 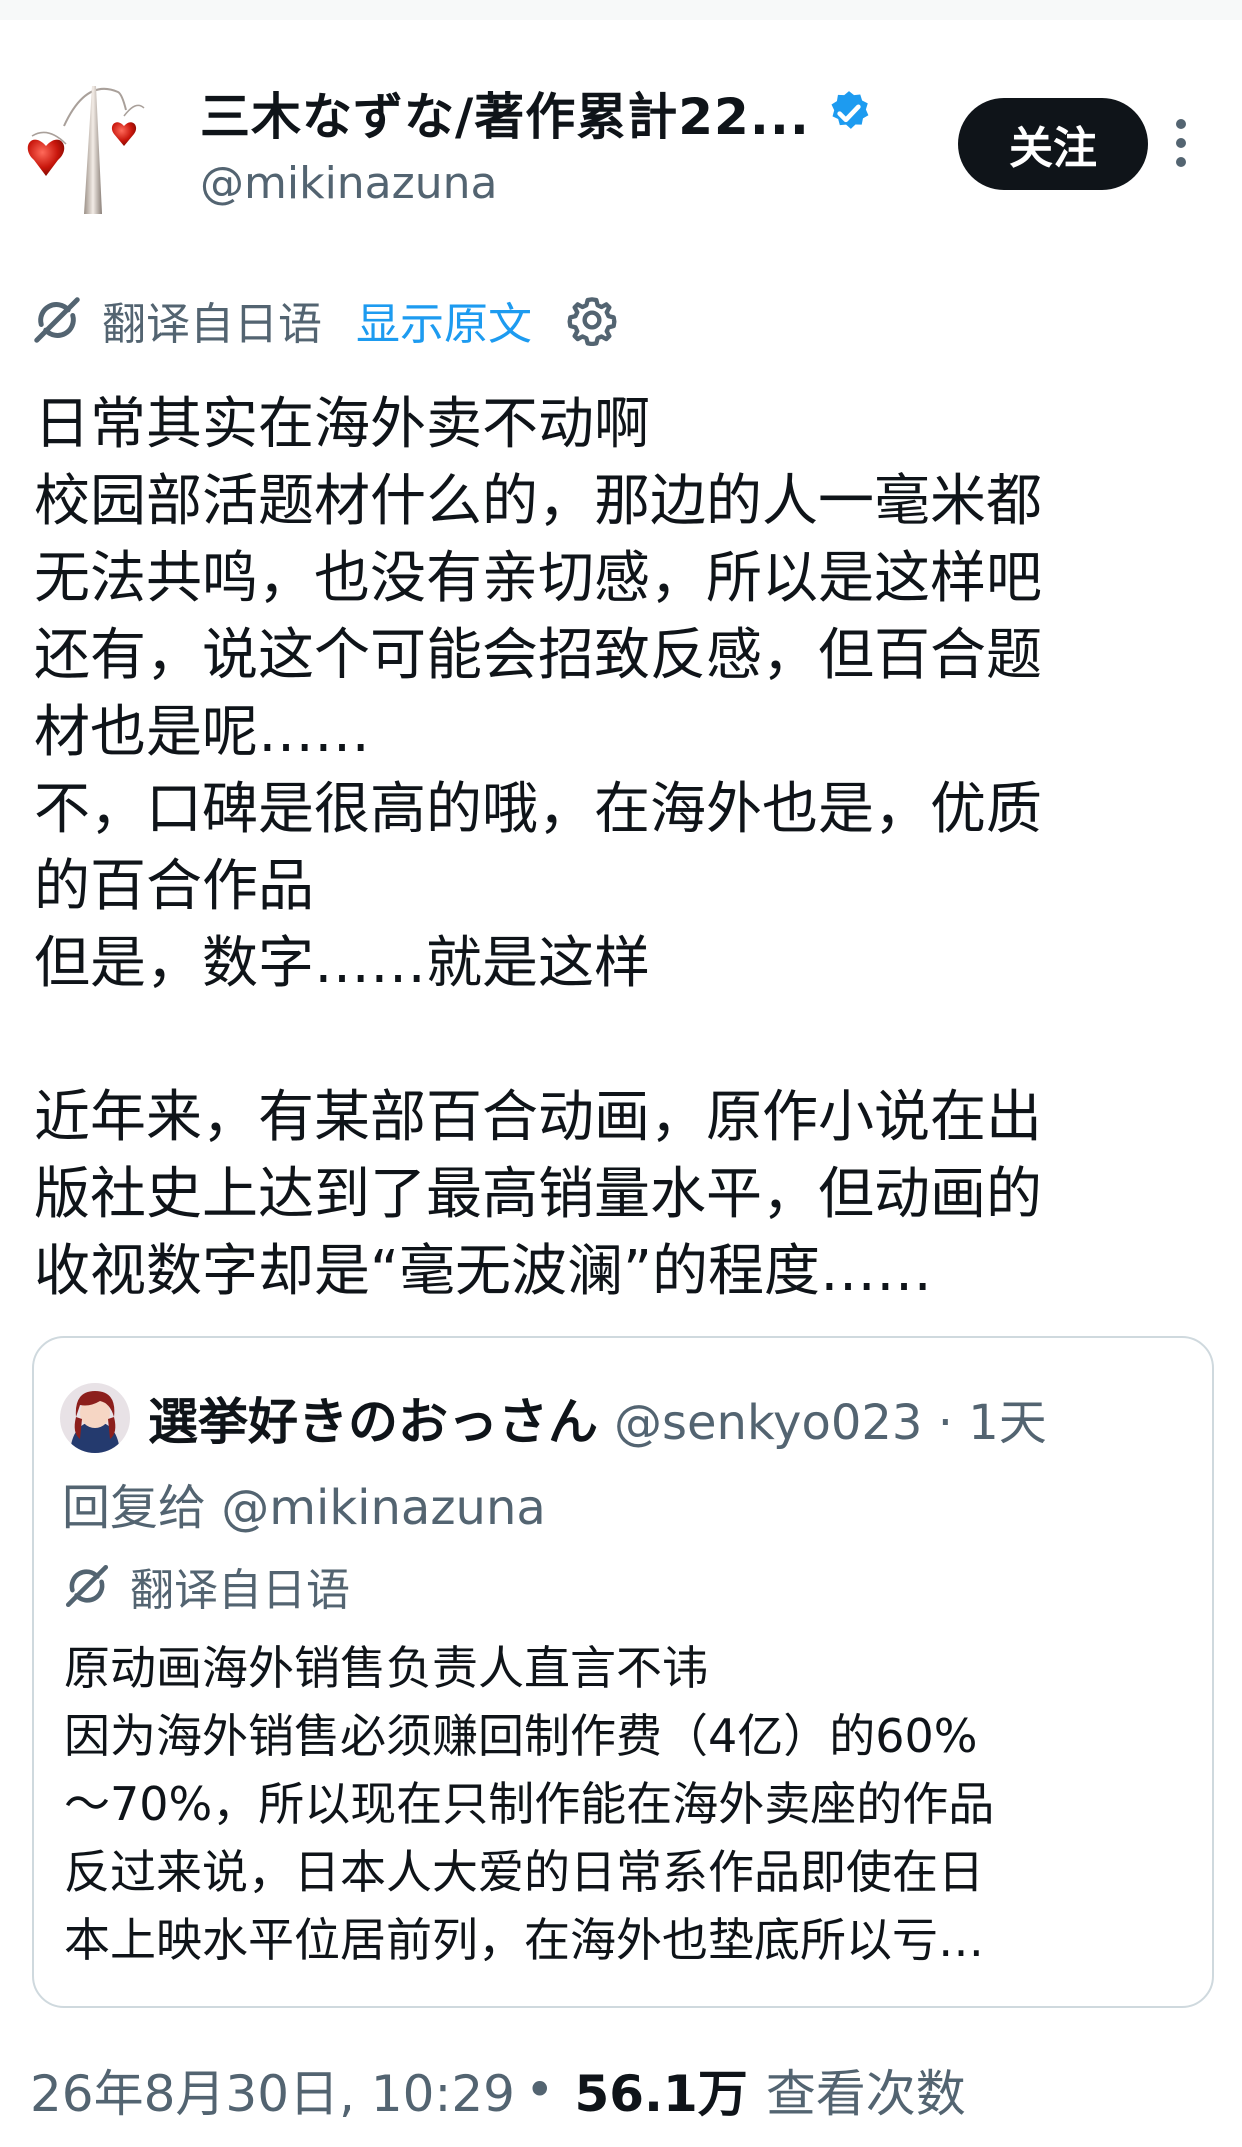 What do you see at coordinates (1181, 143) in the screenshot?
I see `more-dots-icon` at bounding box center [1181, 143].